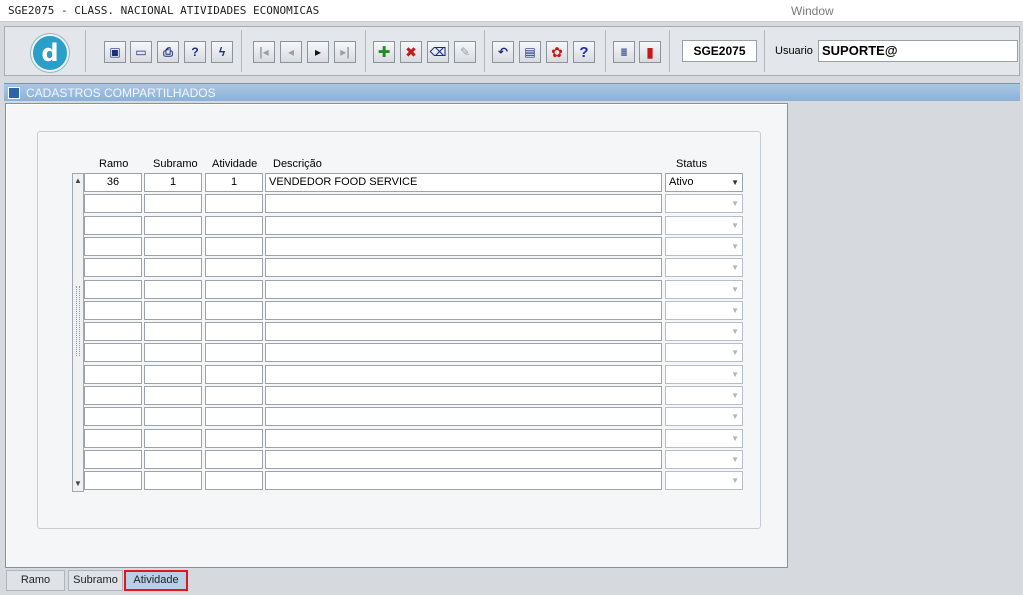  I want to click on edit-icon: ✎, so click(465, 52).